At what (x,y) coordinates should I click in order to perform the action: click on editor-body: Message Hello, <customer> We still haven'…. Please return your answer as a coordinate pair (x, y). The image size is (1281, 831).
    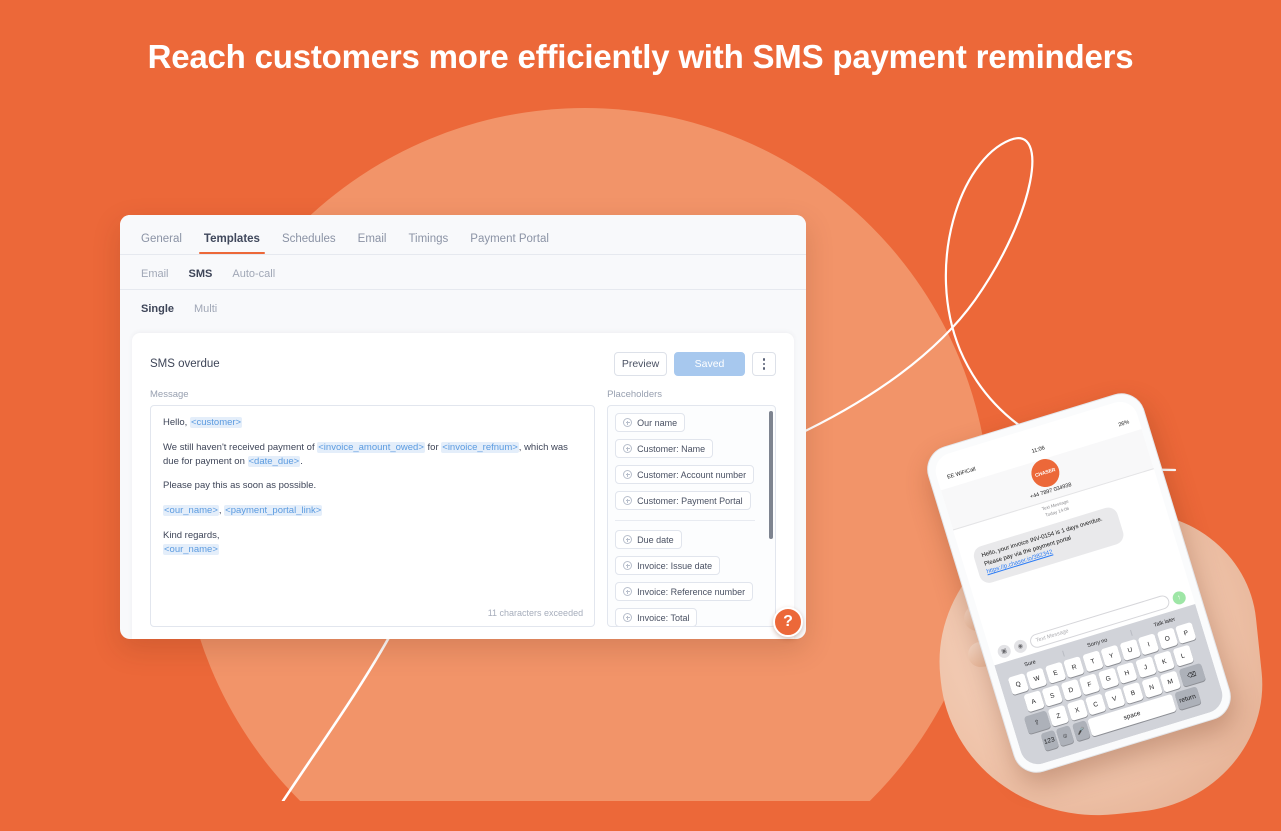
    Looking at the image, I should click on (463, 508).